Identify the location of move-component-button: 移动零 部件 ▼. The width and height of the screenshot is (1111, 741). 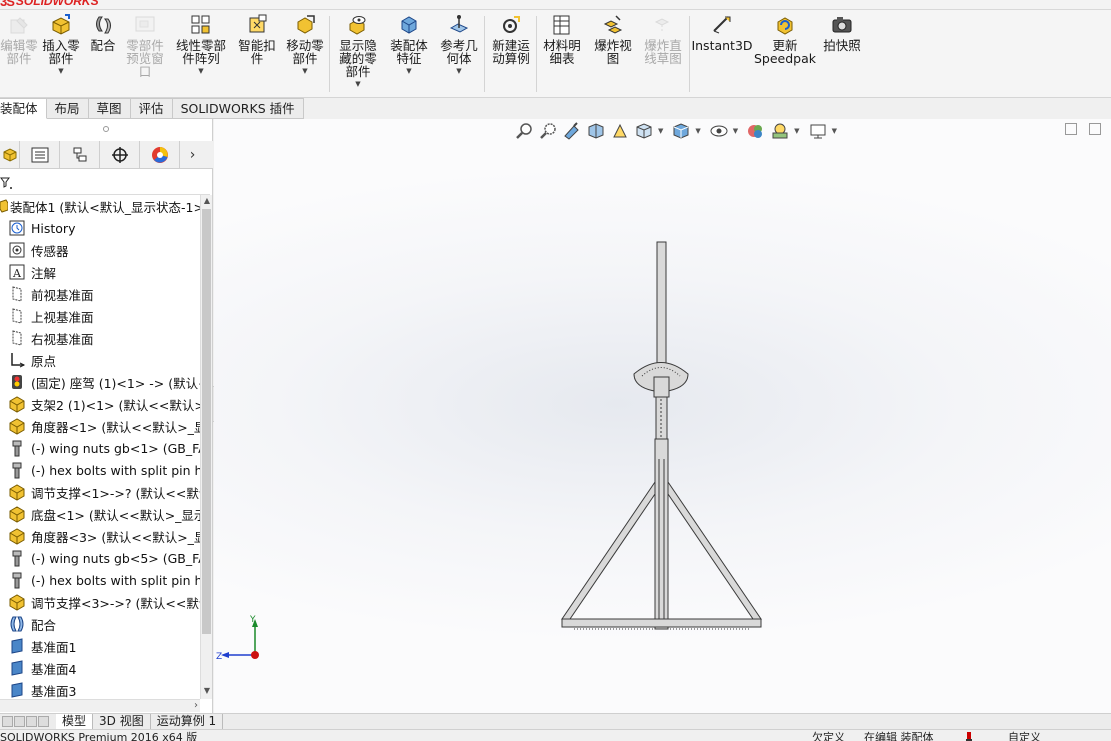
(305, 54).